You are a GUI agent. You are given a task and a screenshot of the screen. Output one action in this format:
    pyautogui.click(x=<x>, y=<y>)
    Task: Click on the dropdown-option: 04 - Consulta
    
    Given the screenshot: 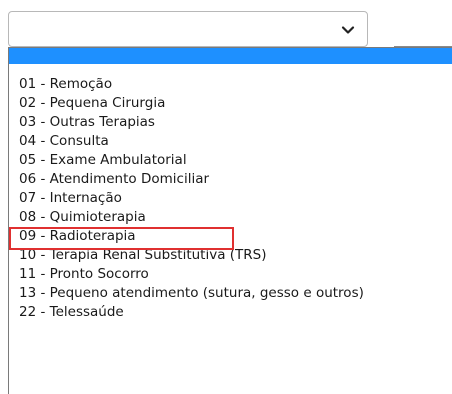 What is the action you would take?
    pyautogui.click(x=230, y=141)
    